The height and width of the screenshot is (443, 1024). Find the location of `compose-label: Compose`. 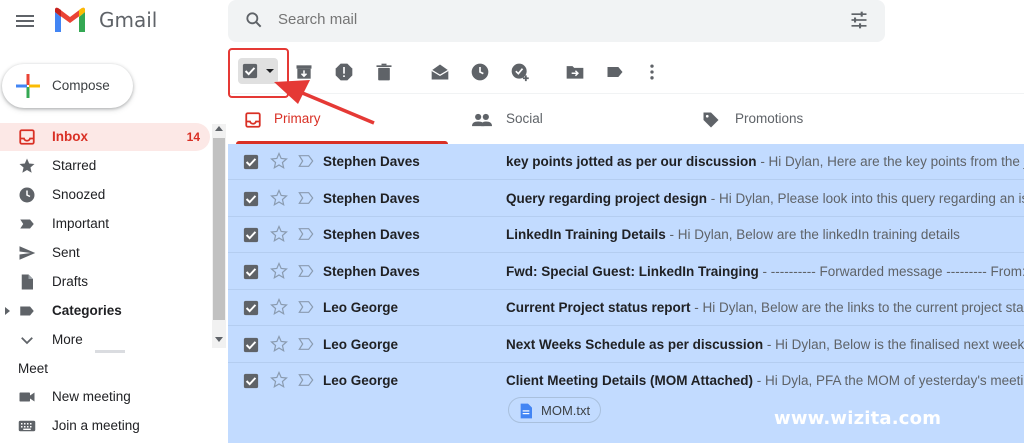

compose-label: Compose is located at coordinates (81, 85).